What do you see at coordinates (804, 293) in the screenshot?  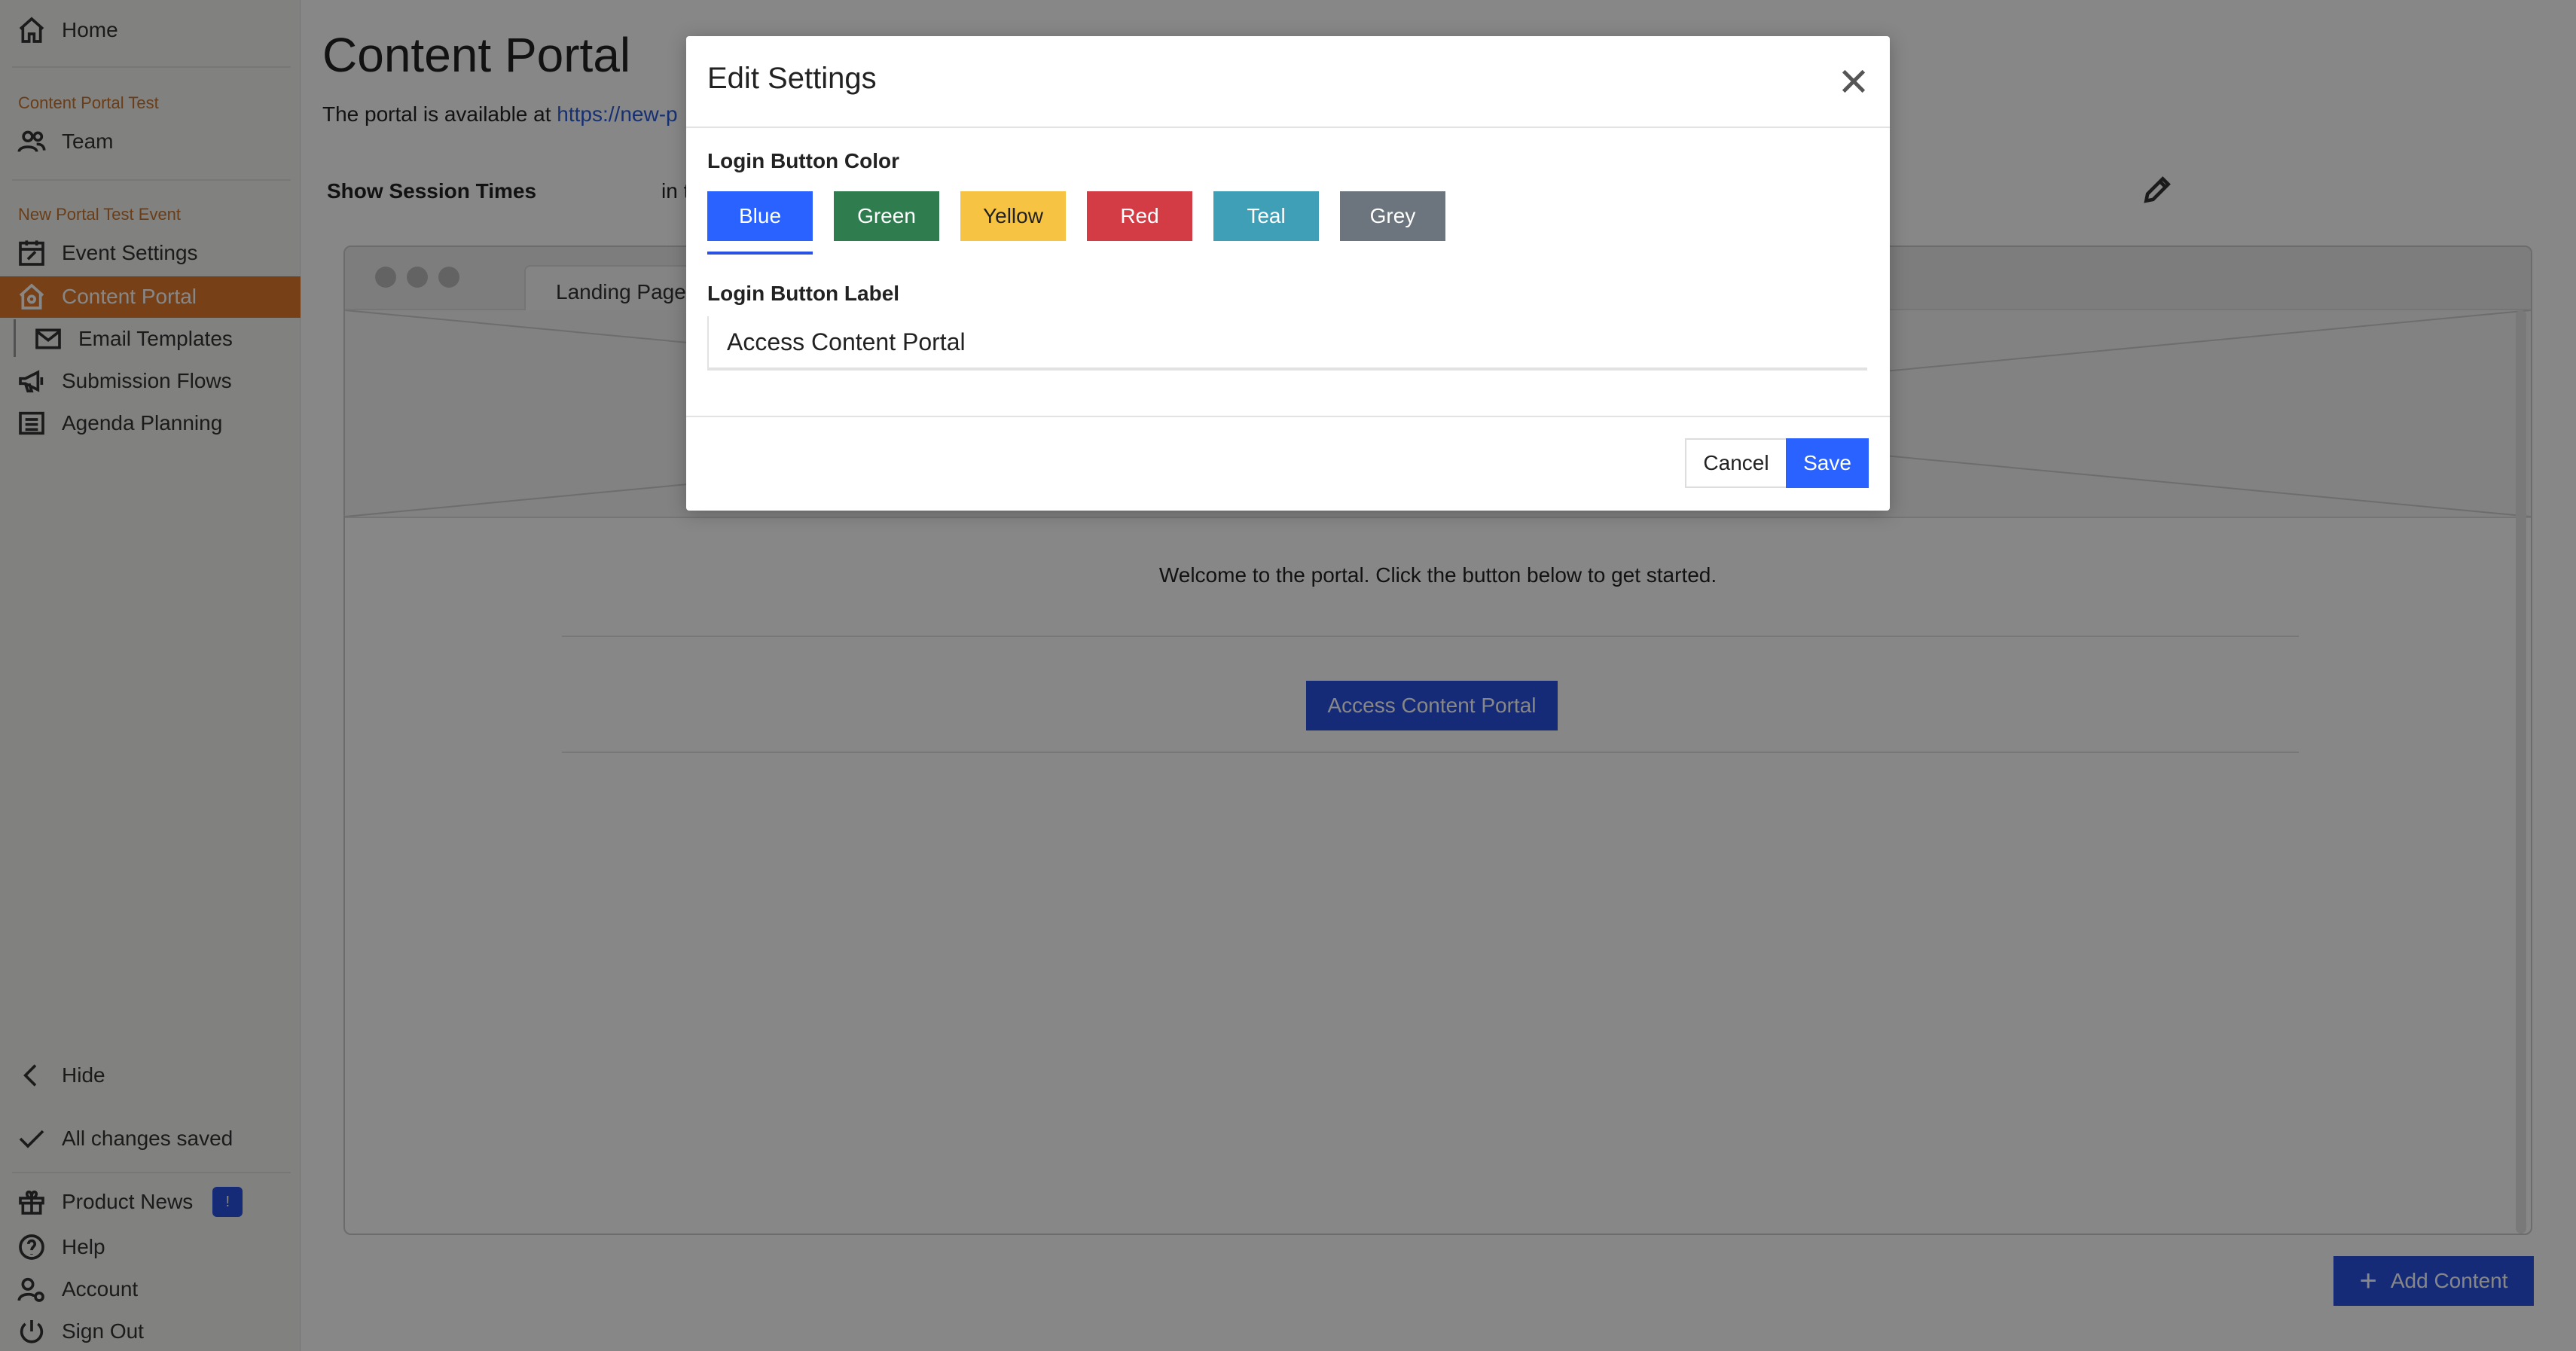 I see `label-field-label: Login Button Label` at bounding box center [804, 293].